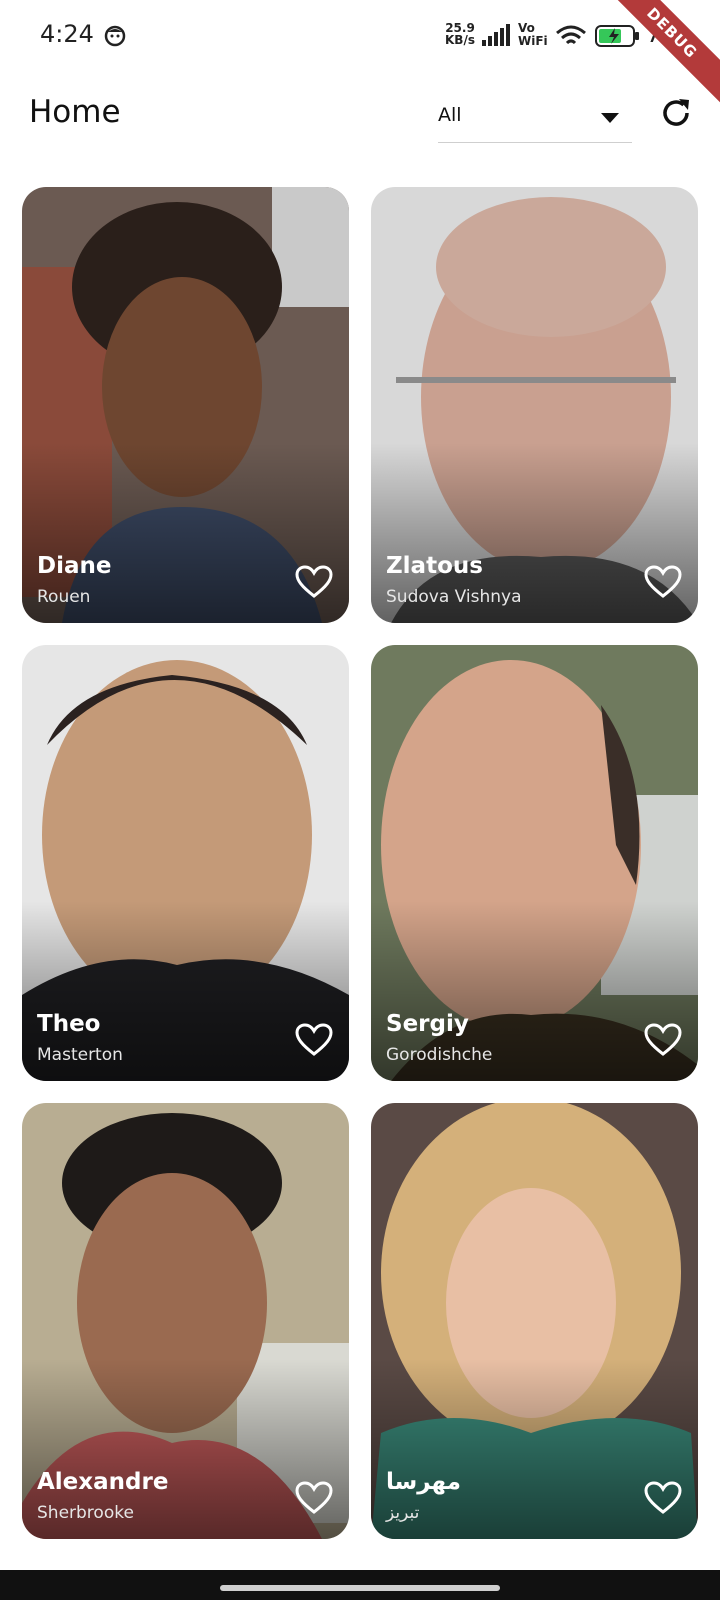 The height and width of the screenshot is (1600, 720). Describe the element at coordinates (185, 863) in the screenshot. I see `profile-card: Theo Masterton` at that location.